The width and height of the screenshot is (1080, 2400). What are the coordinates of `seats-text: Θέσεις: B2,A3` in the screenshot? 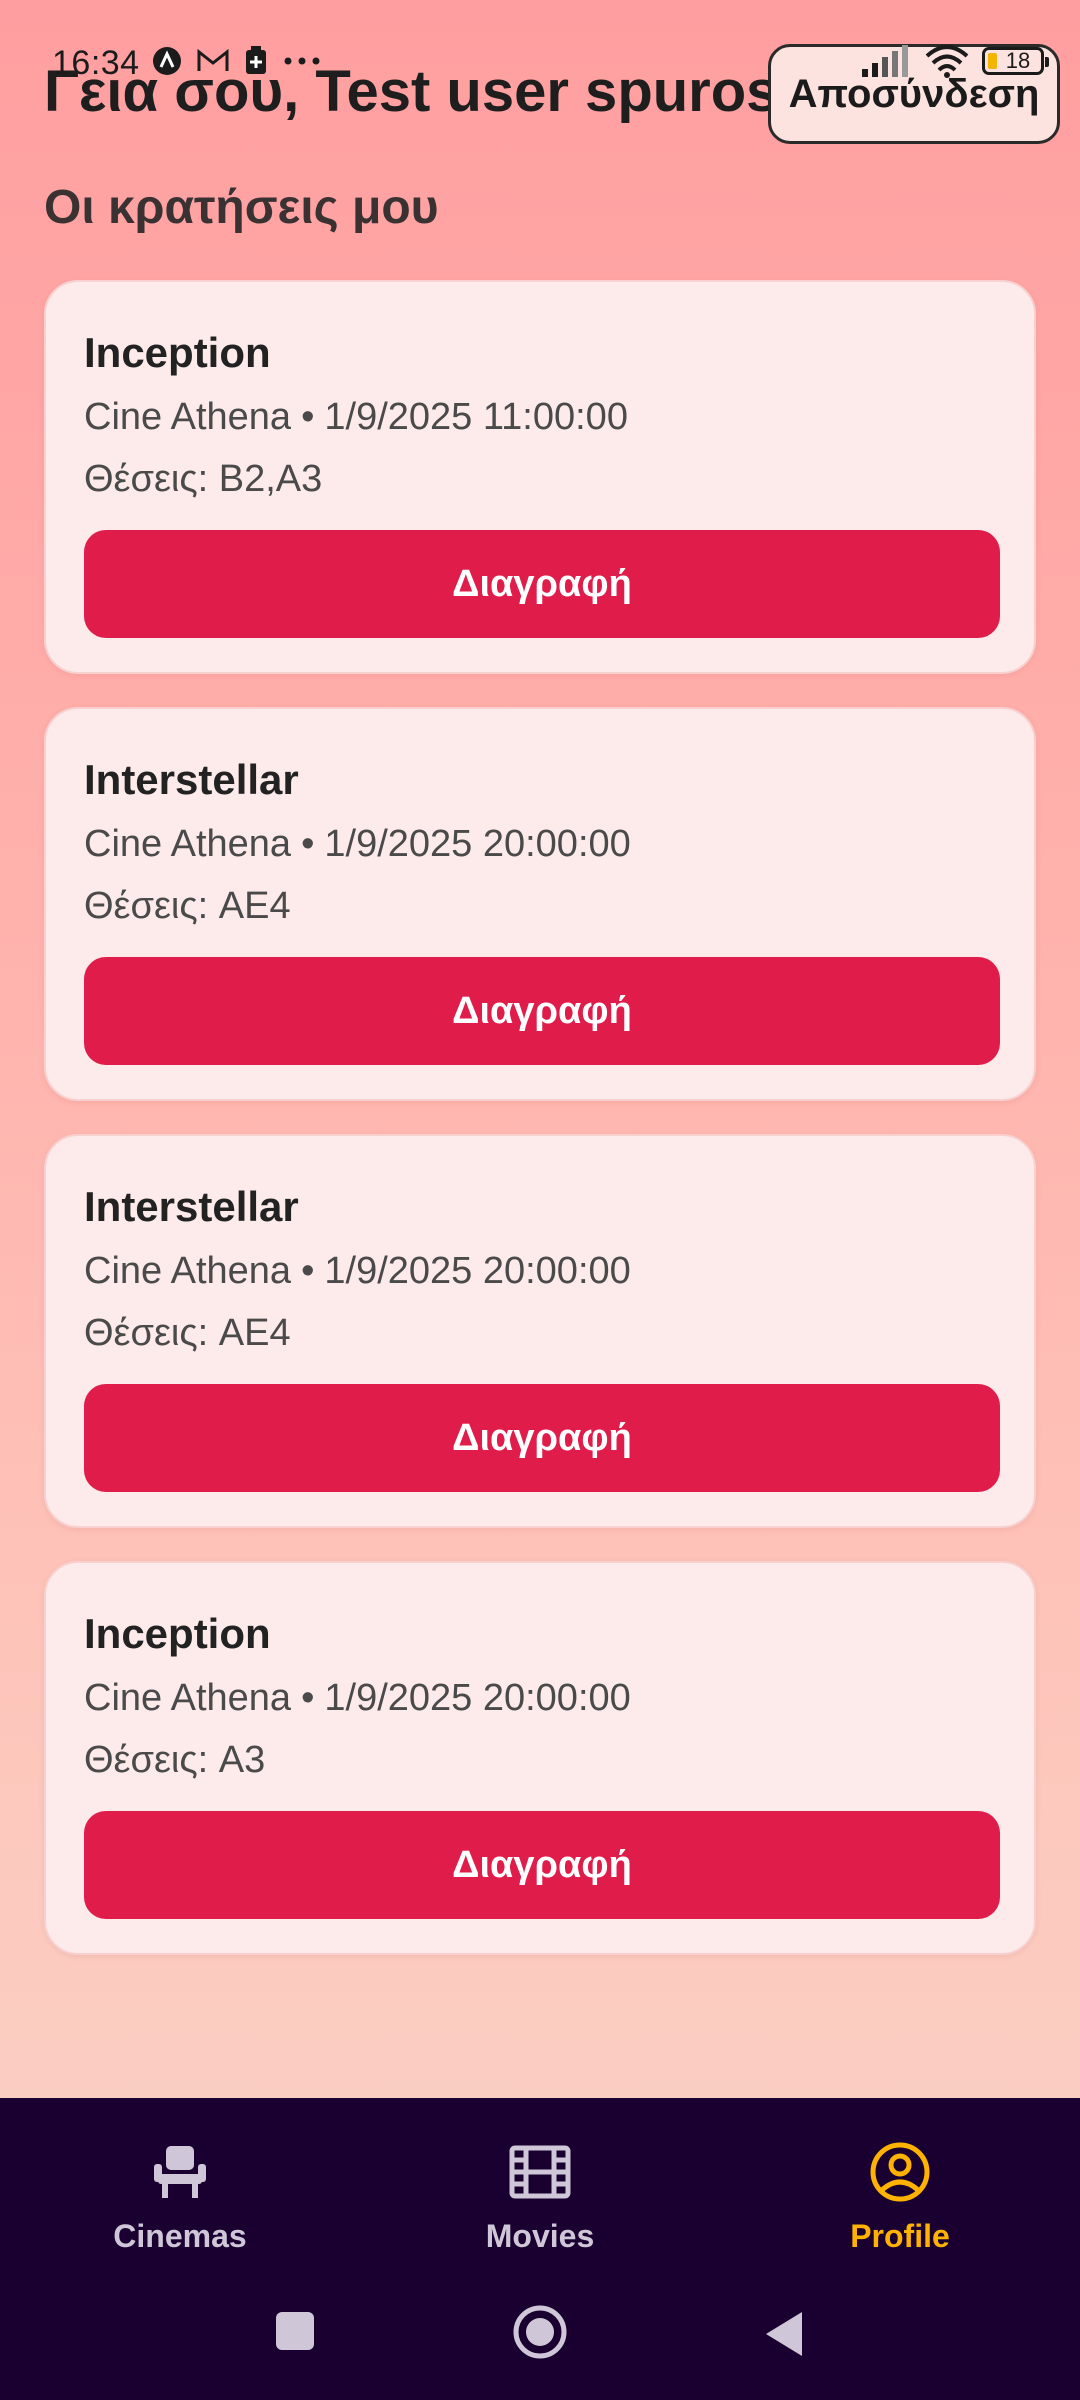 It's located at (203, 479).